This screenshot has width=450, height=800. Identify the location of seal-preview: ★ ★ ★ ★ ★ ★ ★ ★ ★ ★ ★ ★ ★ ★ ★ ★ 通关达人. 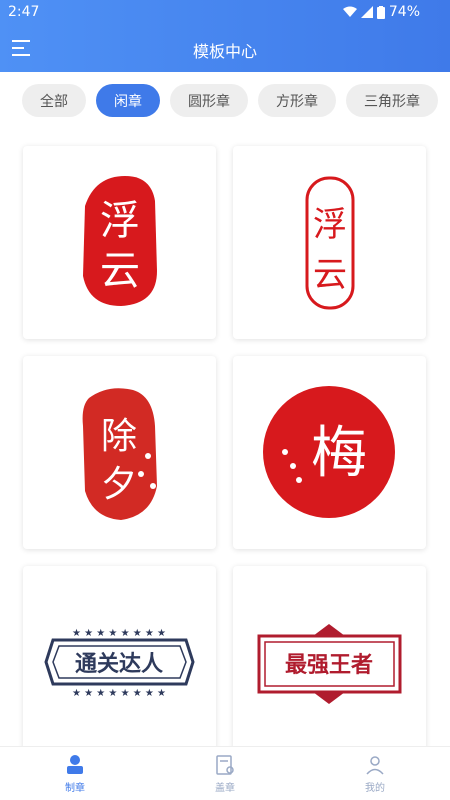
(119, 663).